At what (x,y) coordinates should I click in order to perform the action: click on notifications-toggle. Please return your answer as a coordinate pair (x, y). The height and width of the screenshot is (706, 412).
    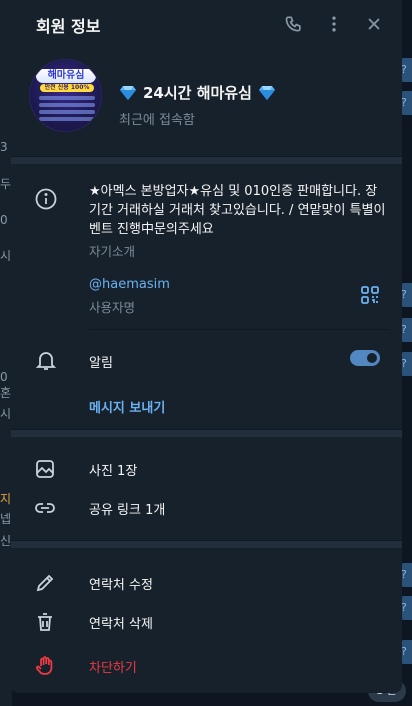
    Looking at the image, I should click on (365, 358).